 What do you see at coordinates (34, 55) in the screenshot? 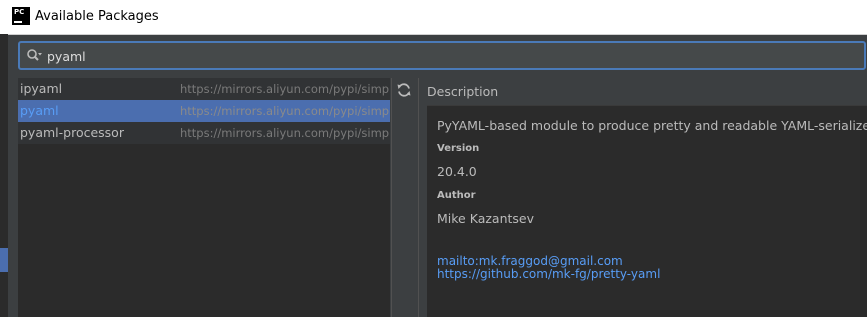
I see `search-icon` at bounding box center [34, 55].